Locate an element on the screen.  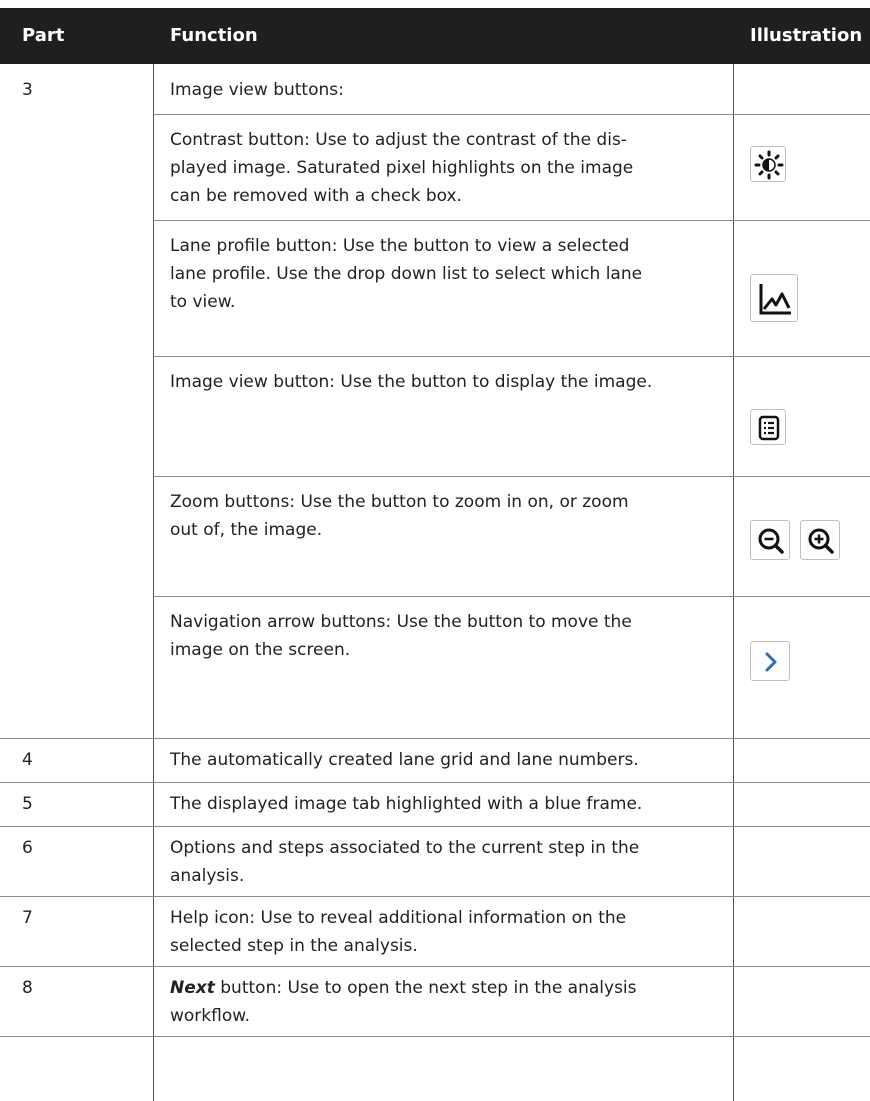
part-number: 4 is located at coordinates (27, 760).